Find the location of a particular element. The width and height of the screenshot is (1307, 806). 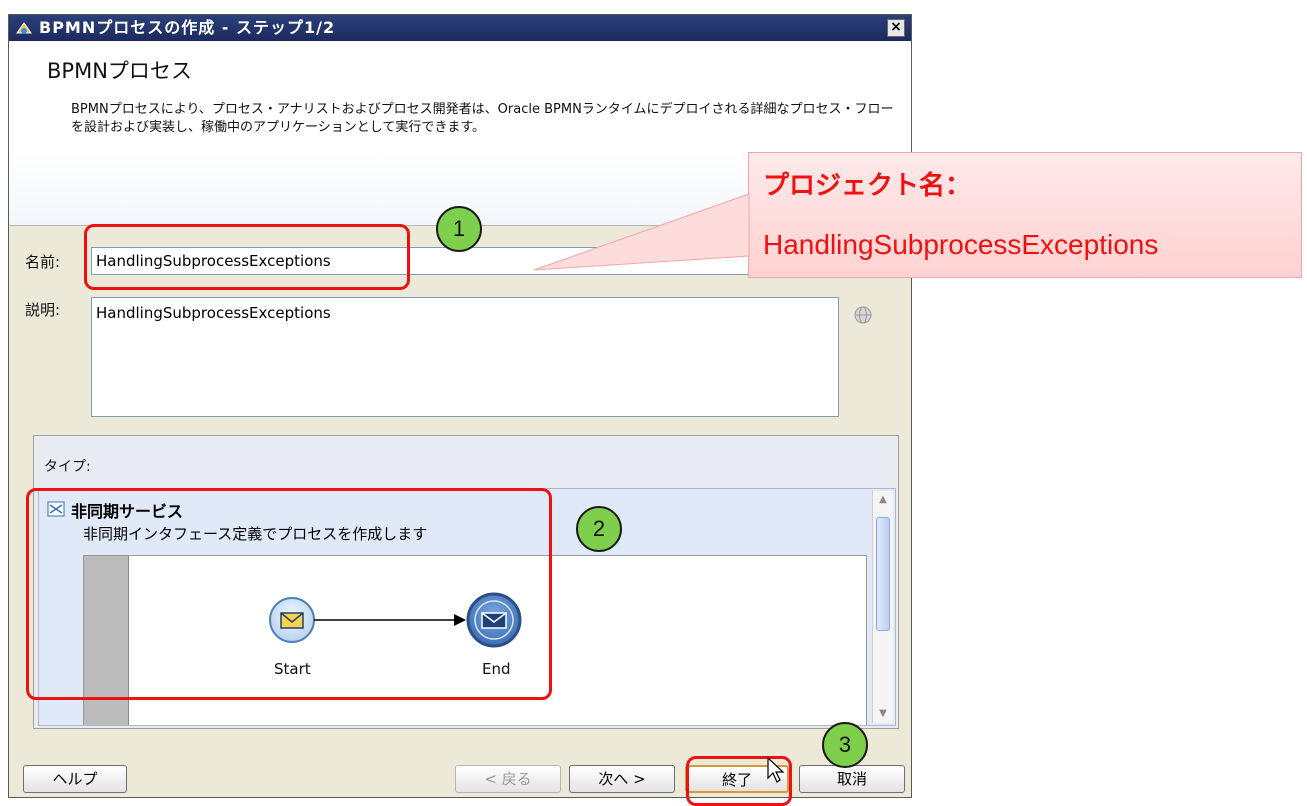

title-bar: BPMNプロセスの作成 - ステップ1/2 × is located at coordinates (460, 28).